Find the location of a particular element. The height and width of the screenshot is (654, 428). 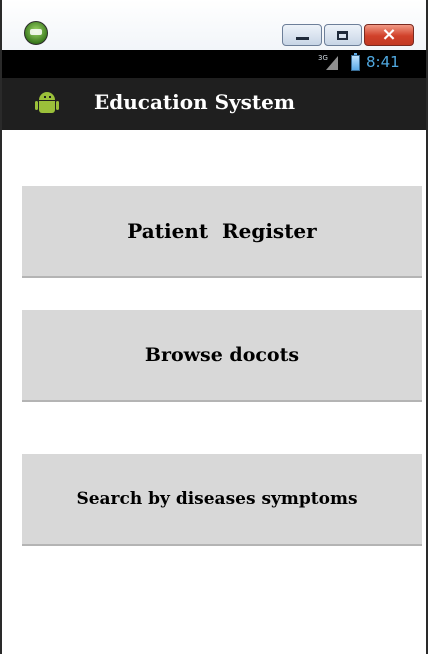

status-clock: 8:41 is located at coordinates (383, 62).